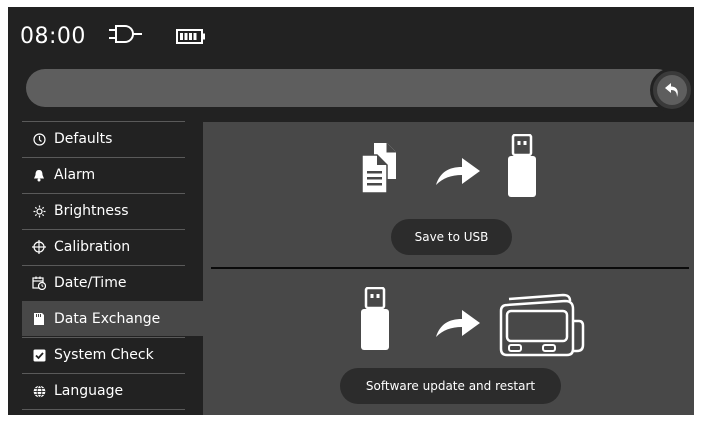 The image size is (702, 423). What do you see at coordinates (90, 283) in the screenshot?
I see `menu-label: Date/Time` at bounding box center [90, 283].